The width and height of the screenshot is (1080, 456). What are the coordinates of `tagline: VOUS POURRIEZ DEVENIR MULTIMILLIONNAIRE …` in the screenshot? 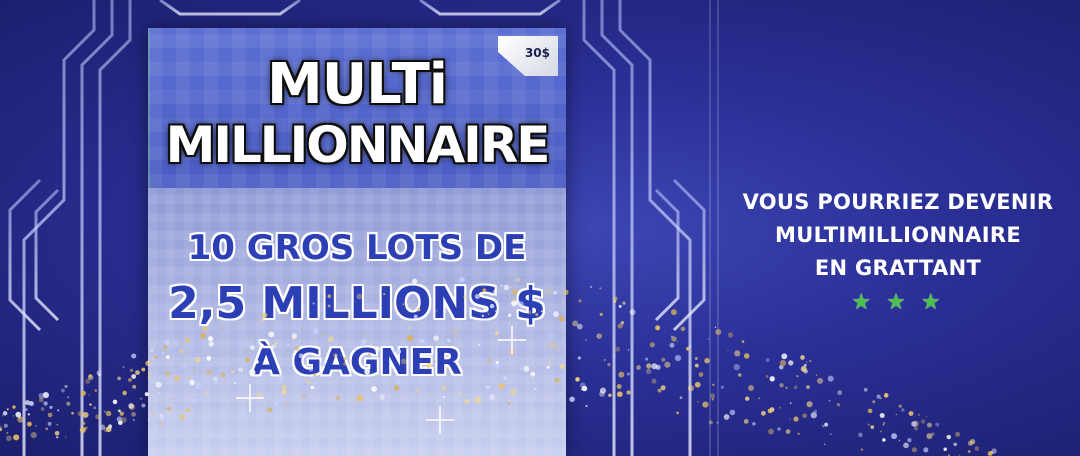 It's located at (898, 235).